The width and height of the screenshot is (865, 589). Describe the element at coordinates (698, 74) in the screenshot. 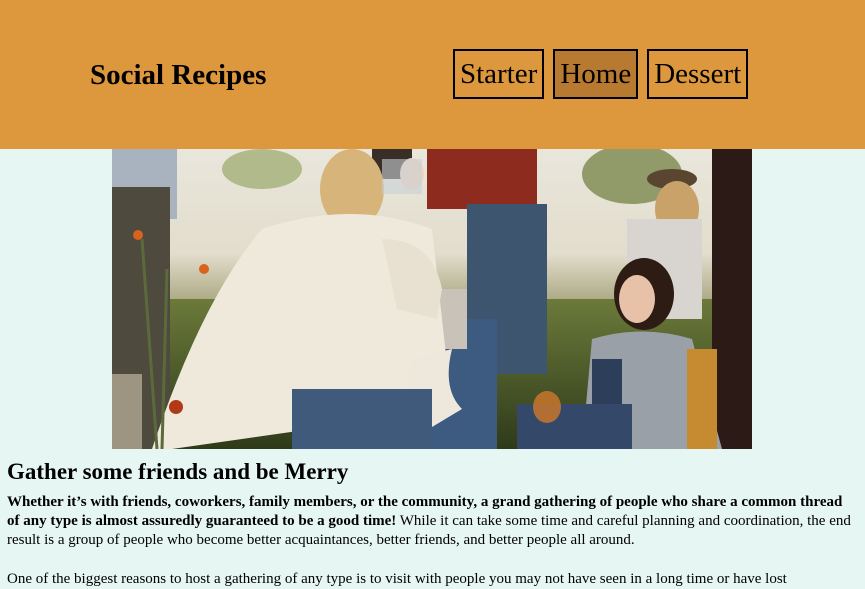

I see `nav-dessert-button: Dessert` at that location.